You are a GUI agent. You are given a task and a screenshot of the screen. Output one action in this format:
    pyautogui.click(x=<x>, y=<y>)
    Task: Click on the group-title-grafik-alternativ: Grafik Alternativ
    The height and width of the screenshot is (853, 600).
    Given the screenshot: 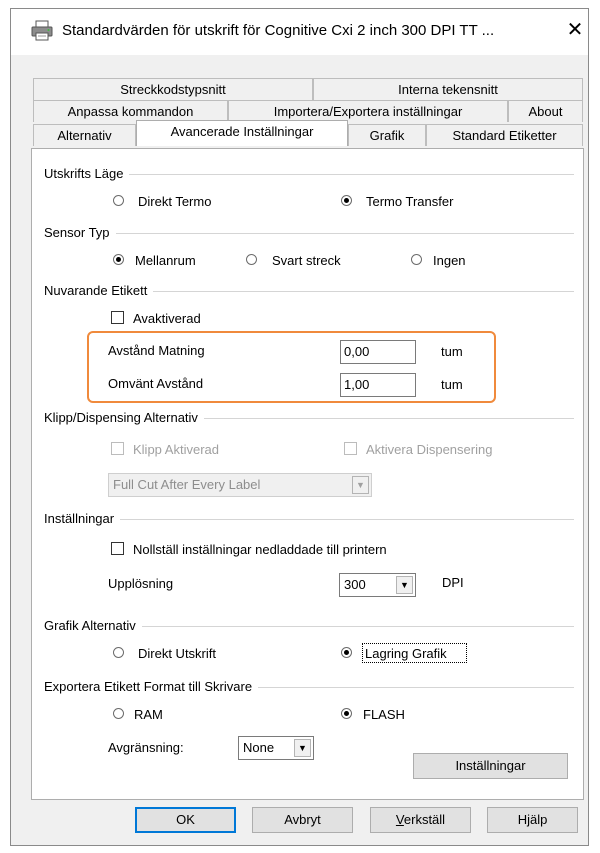 What is the action you would take?
    pyautogui.click(x=93, y=625)
    